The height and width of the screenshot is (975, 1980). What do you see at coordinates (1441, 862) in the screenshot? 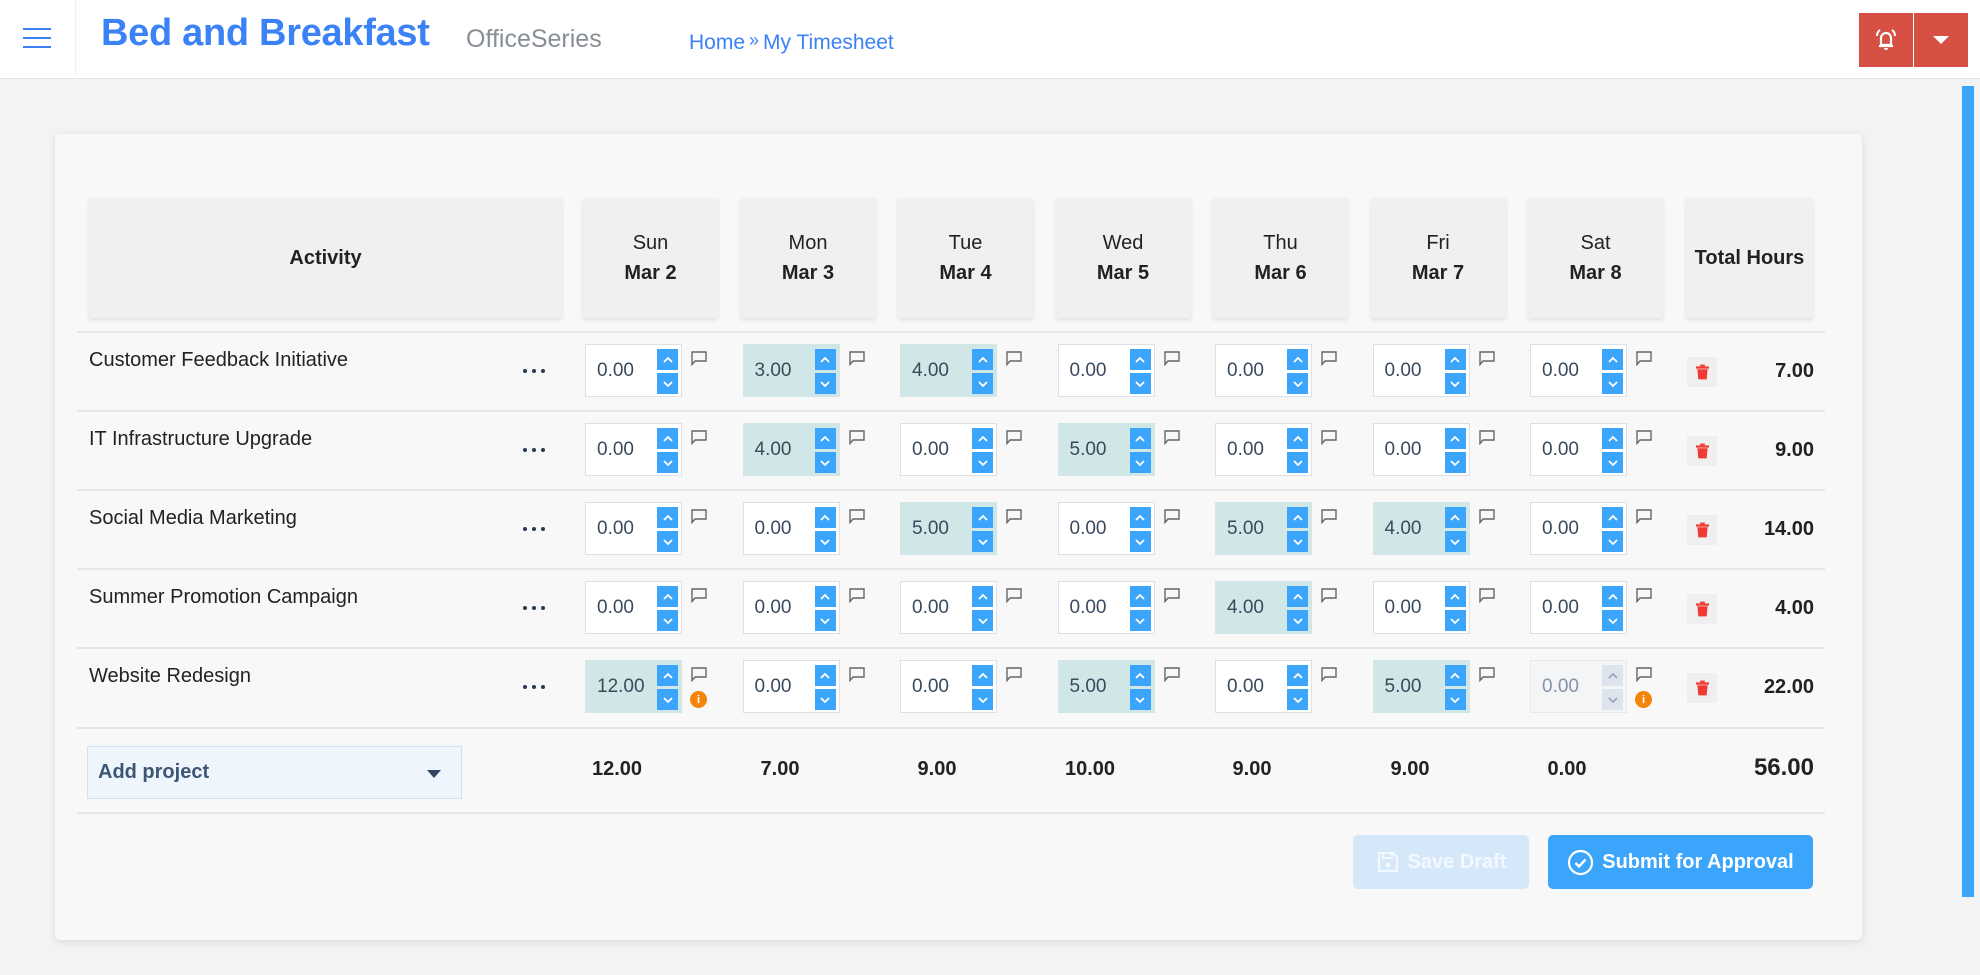
I see `save-draft-button: Save Draft` at bounding box center [1441, 862].